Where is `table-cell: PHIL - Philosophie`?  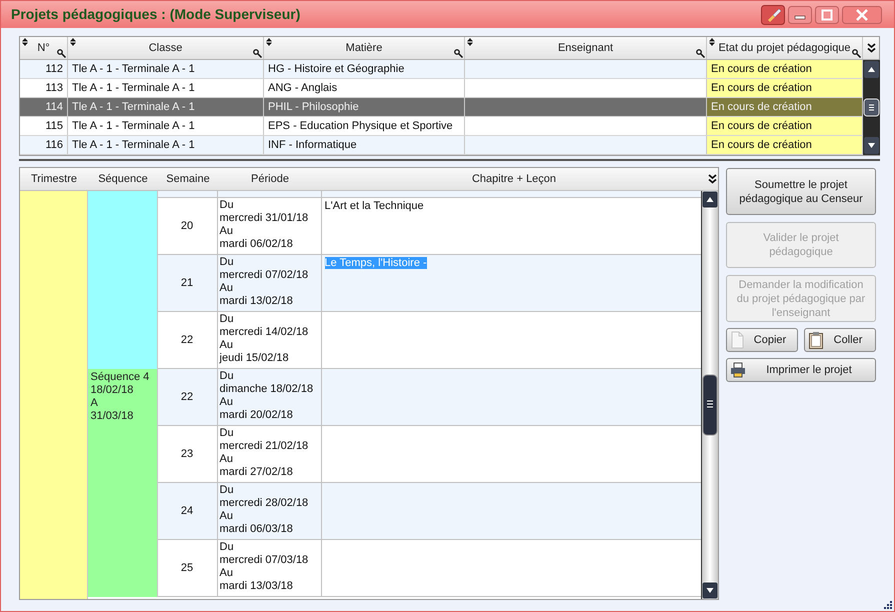
table-cell: PHIL - Philosophie is located at coordinates (364, 107).